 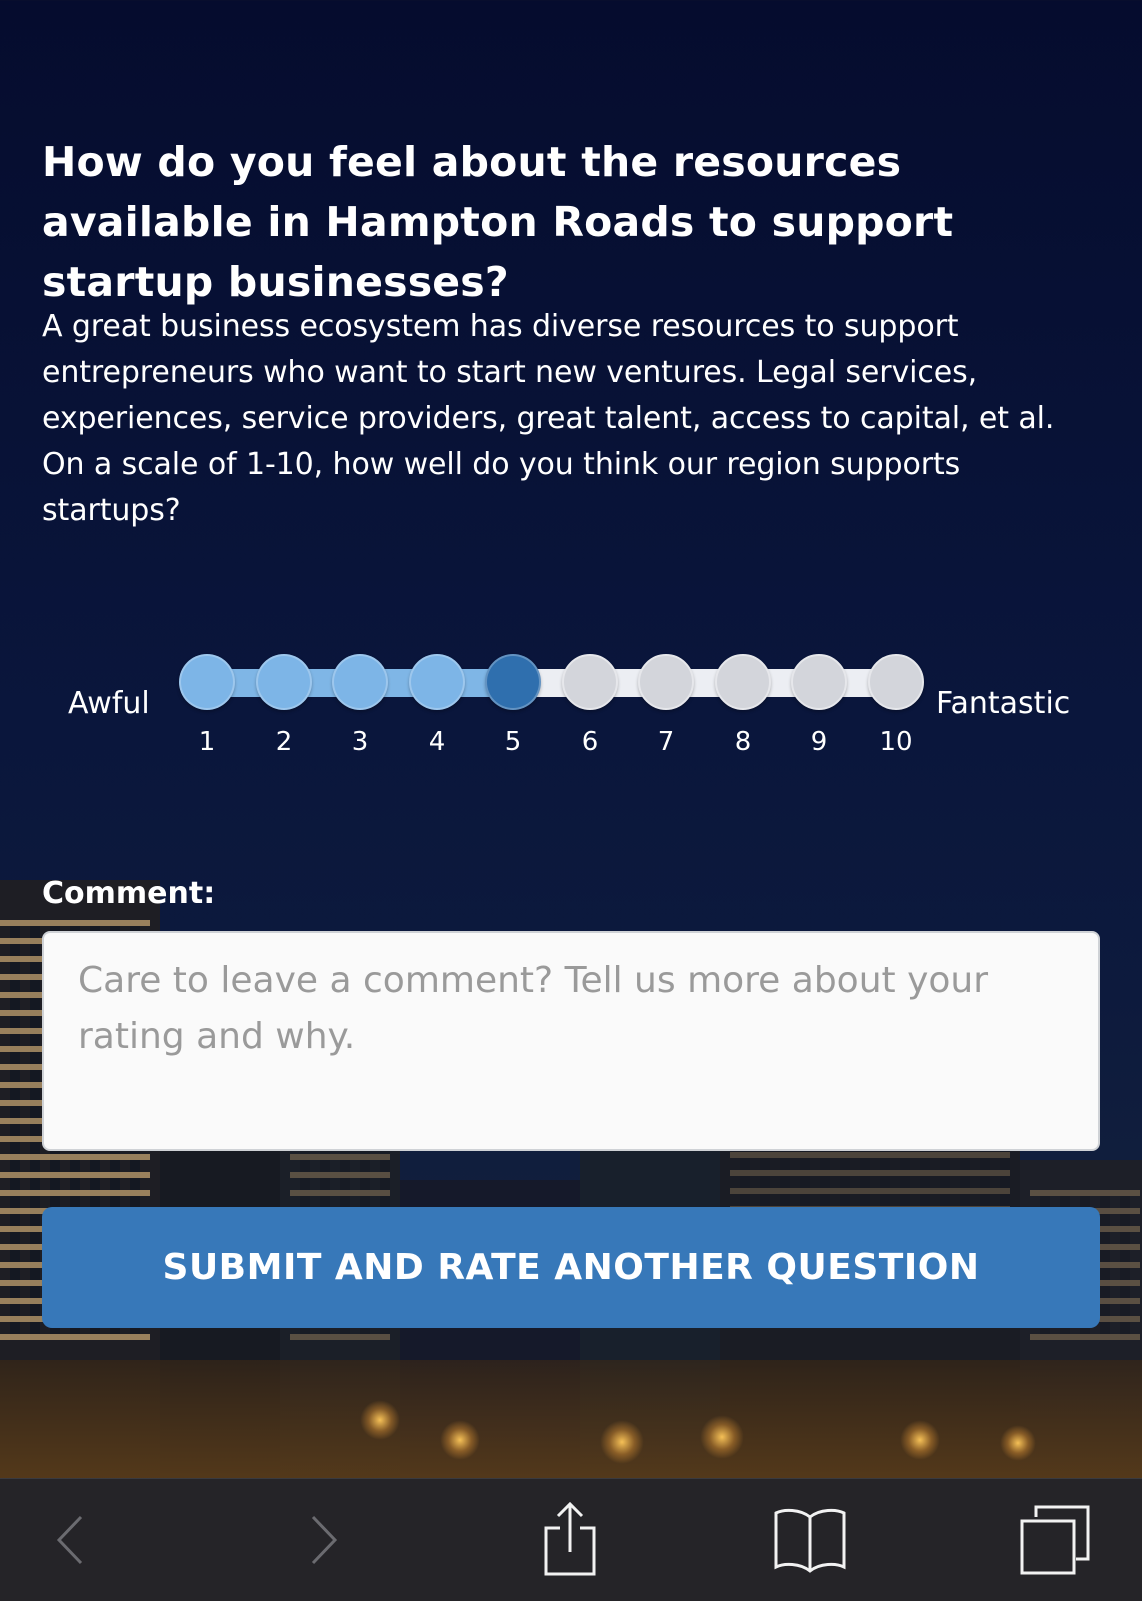 What do you see at coordinates (590, 742) in the screenshot?
I see `rating-number-label: 6` at bounding box center [590, 742].